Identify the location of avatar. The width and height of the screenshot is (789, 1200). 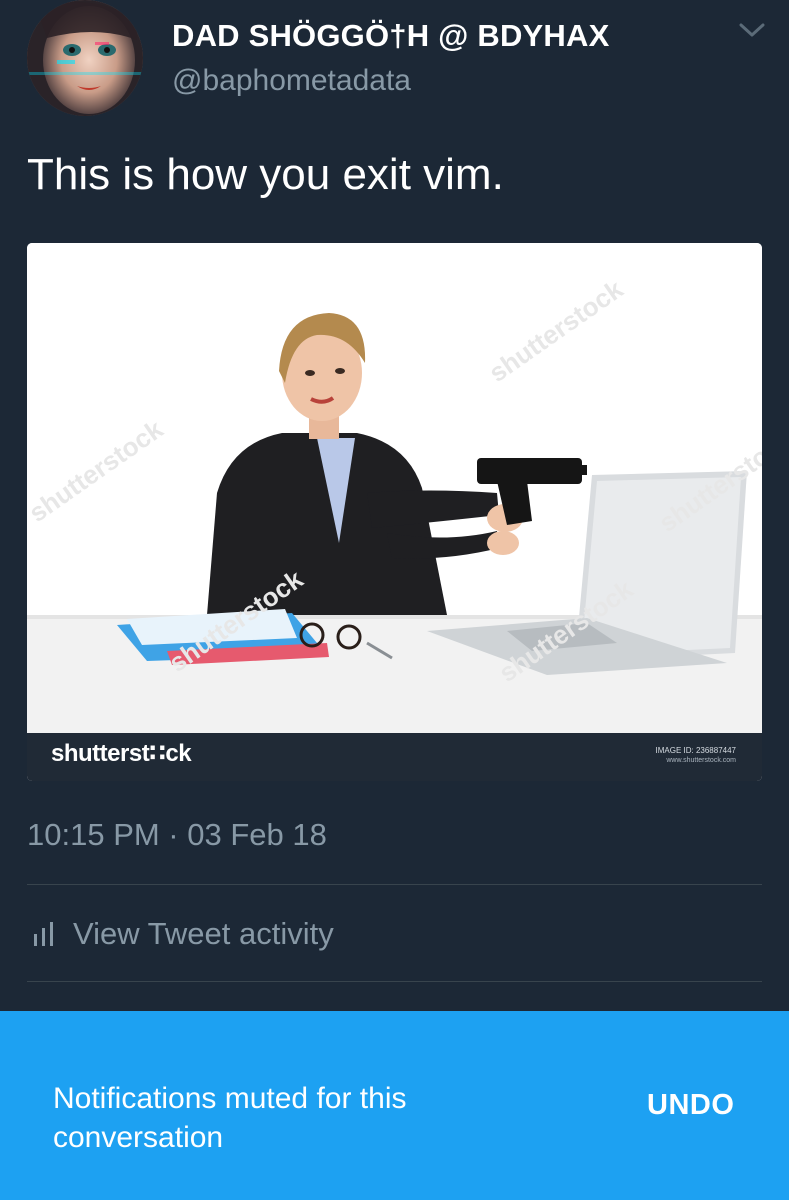
(85, 58).